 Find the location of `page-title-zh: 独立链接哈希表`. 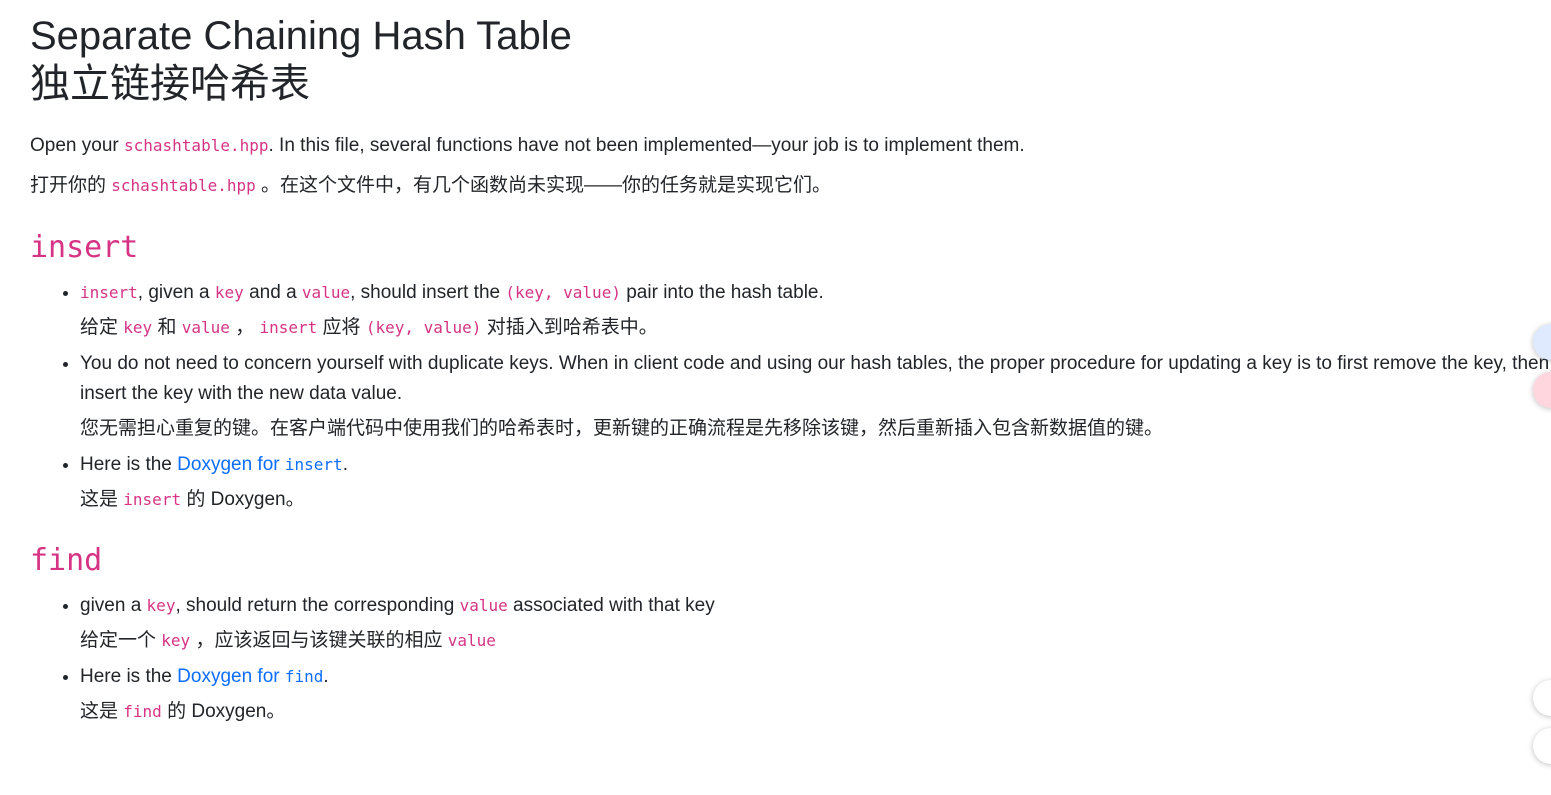

page-title-zh: 独立链接哈希表 is located at coordinates (170, 84).